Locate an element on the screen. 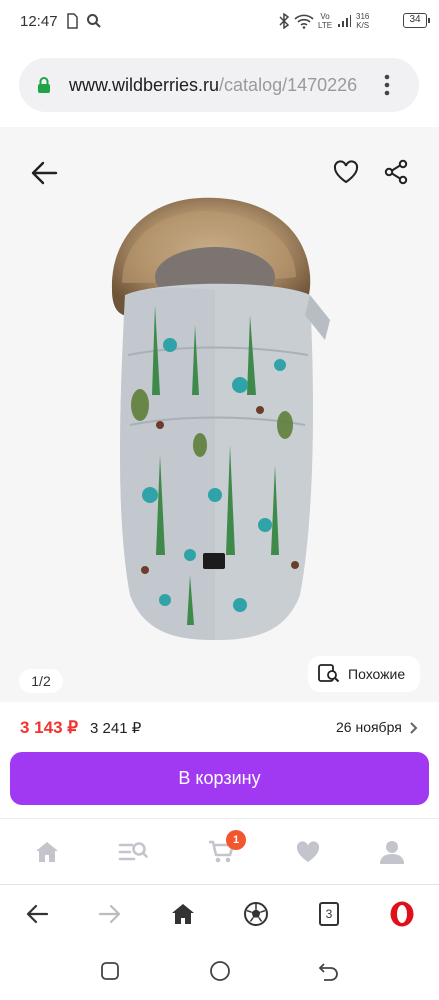 The image size is (439, 1000). status-time: 12:47 is located at coordinates (39, 21).